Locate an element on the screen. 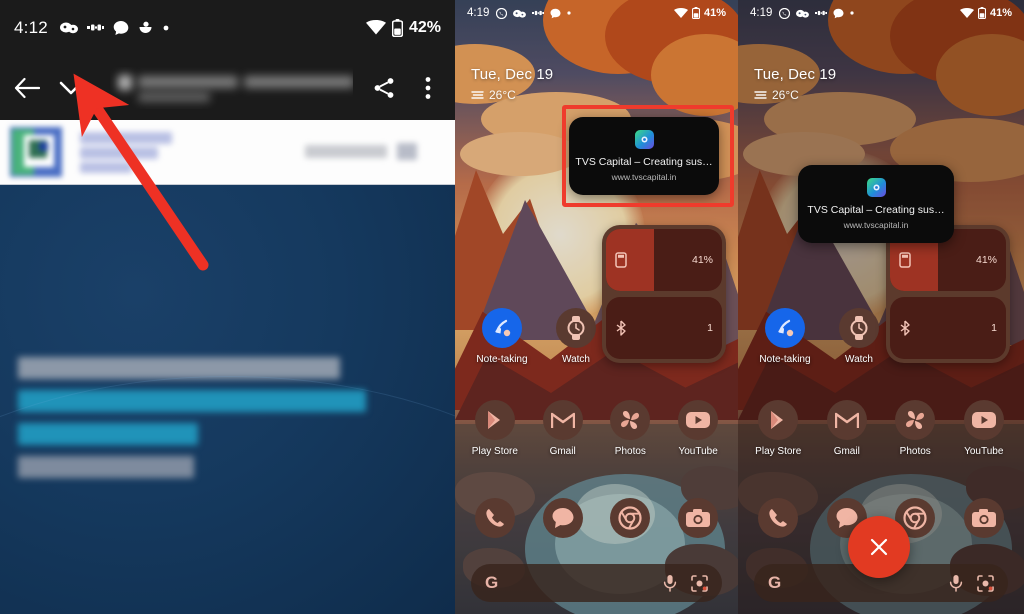  temperature-text: 26°C is located at coordinates (785, 95).